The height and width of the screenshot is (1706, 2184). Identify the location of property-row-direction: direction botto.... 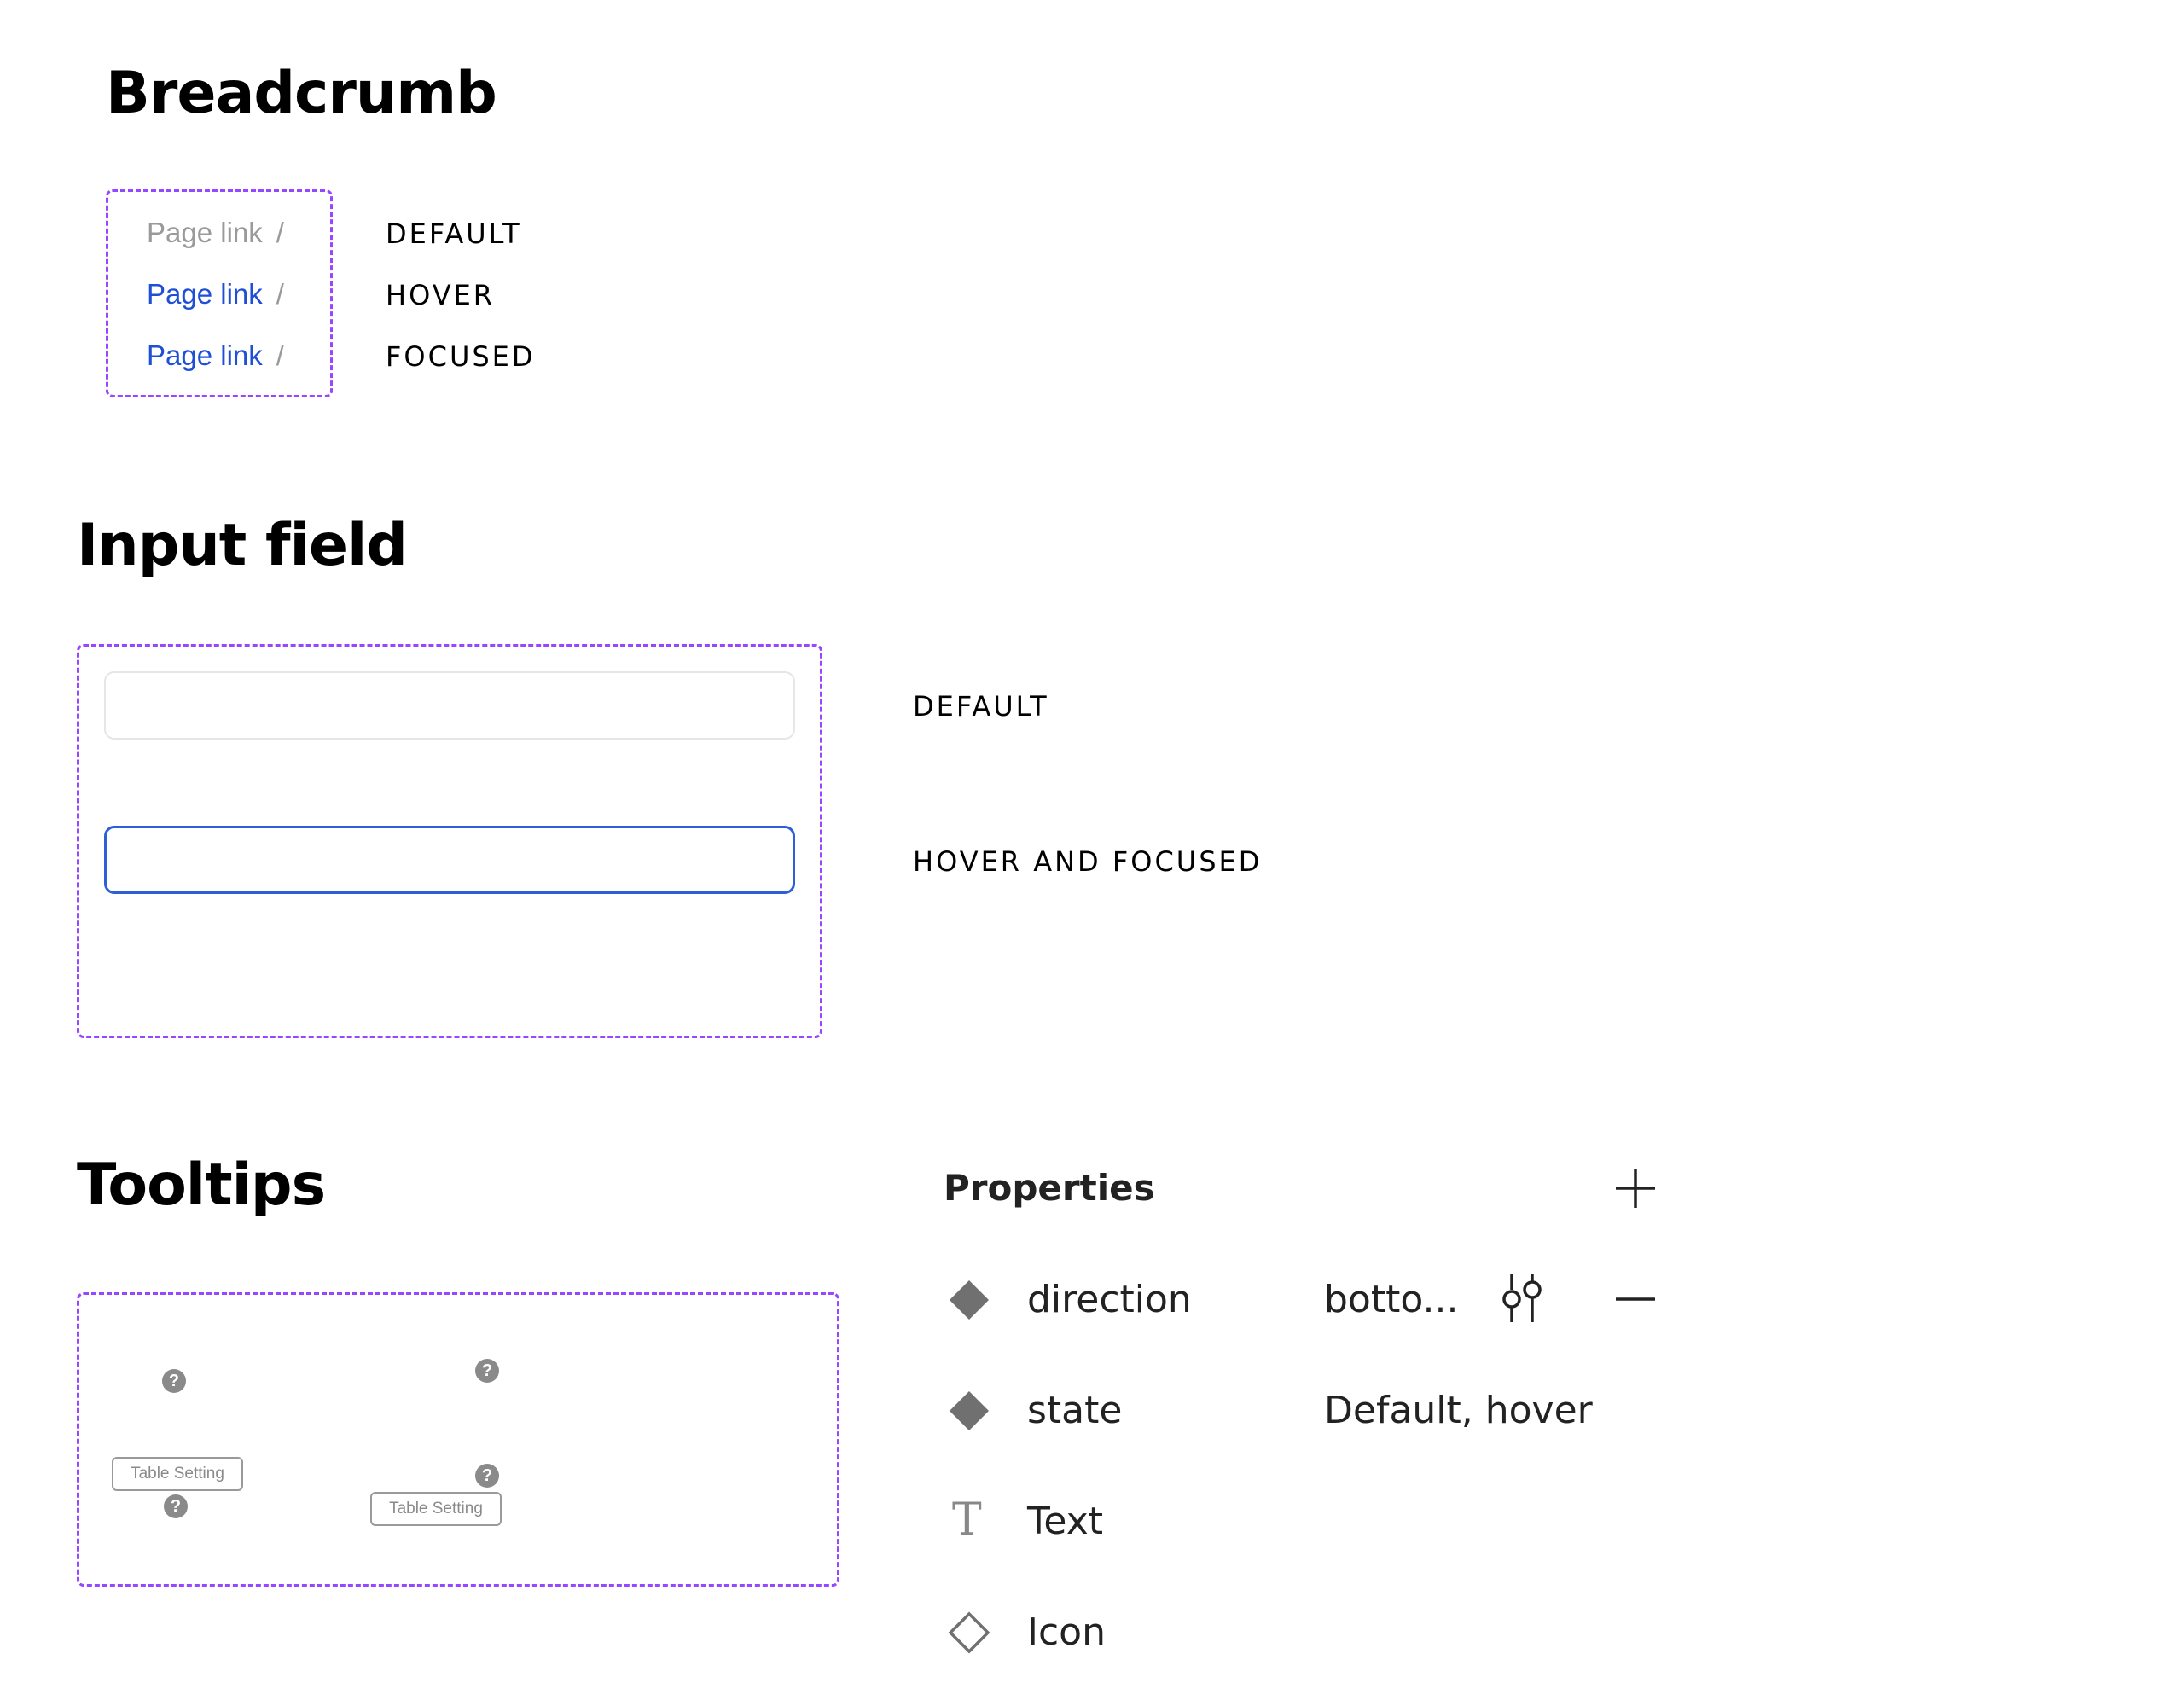
(1311, 1301).